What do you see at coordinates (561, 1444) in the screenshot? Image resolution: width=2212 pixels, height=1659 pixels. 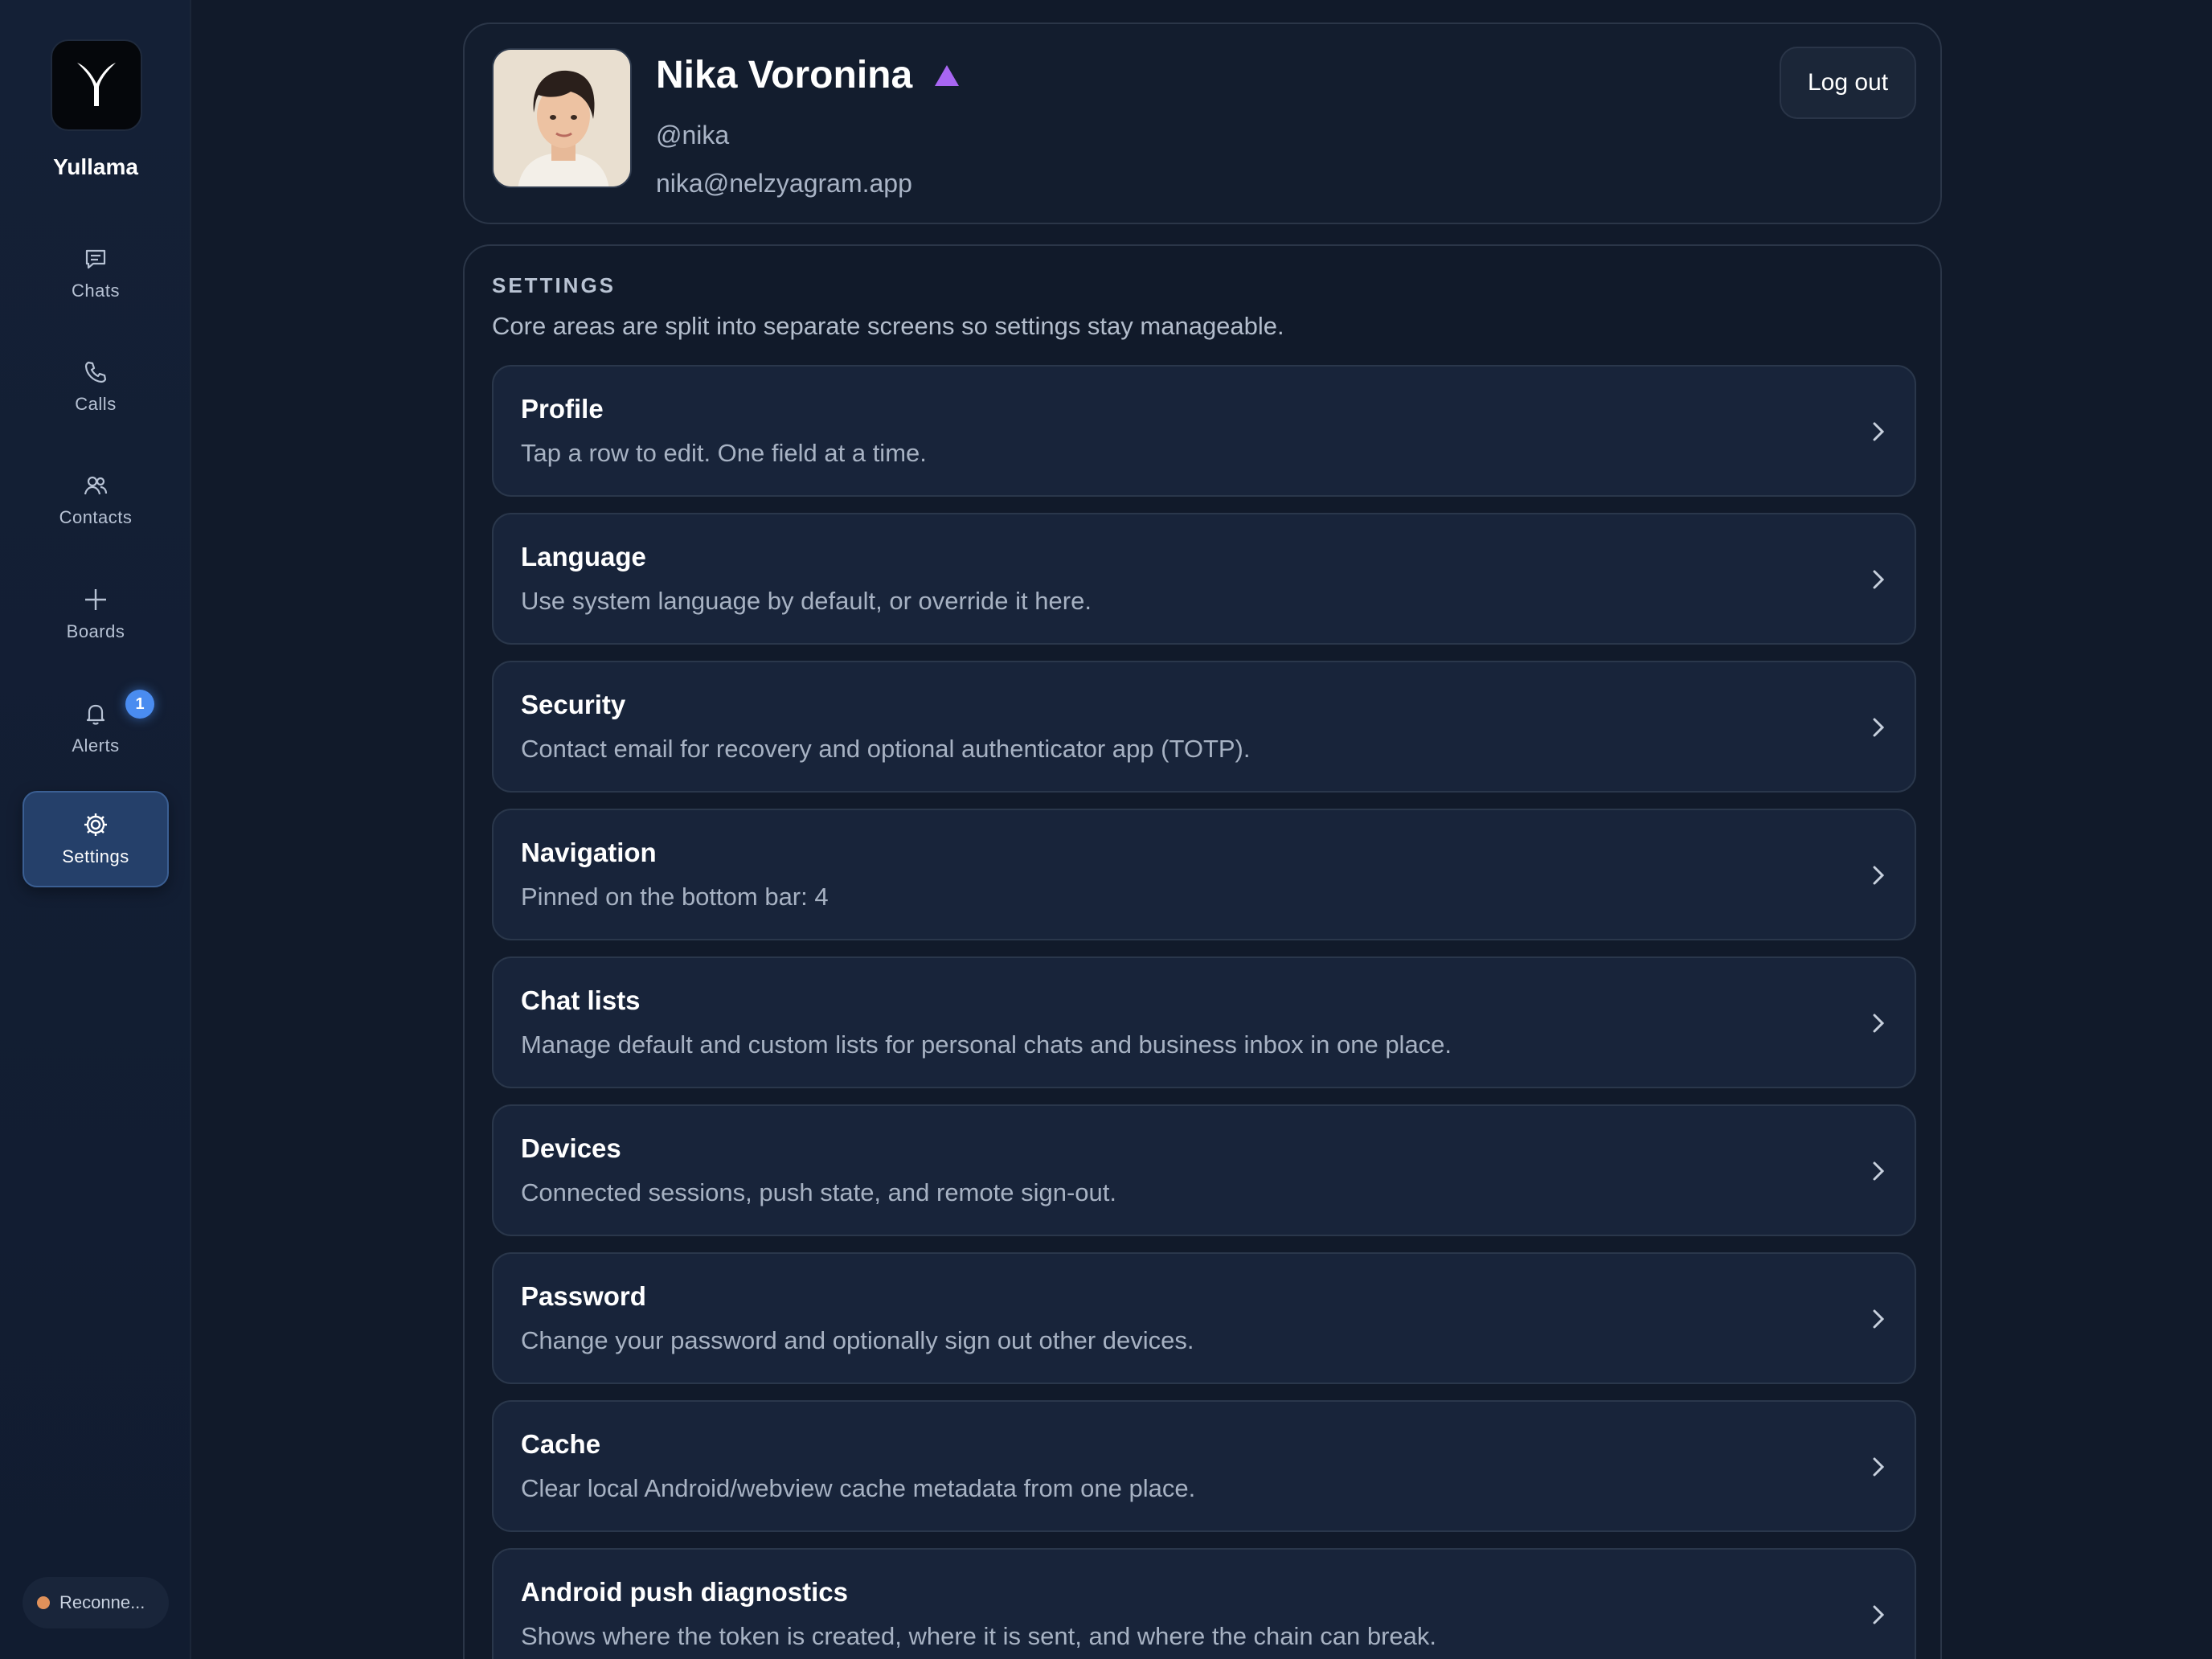 I see `row-title: Cache` at bounding box center [561, 1444].